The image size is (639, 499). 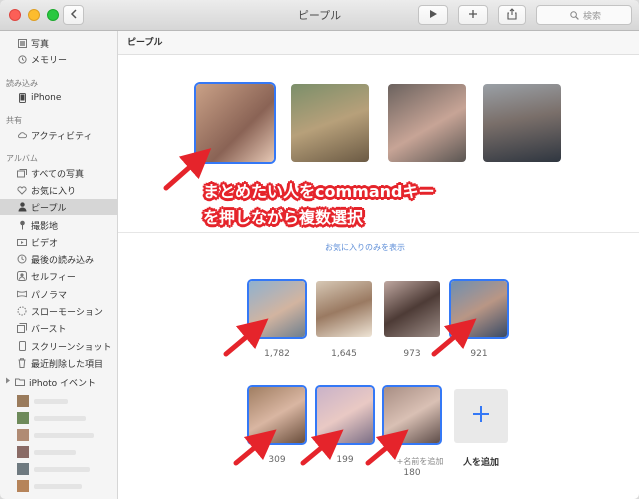 What do you see at coordinates (67, 312) in the screenshot?
I see `sidebar-item-label: スローモーション` at bounding box center [67, 312].